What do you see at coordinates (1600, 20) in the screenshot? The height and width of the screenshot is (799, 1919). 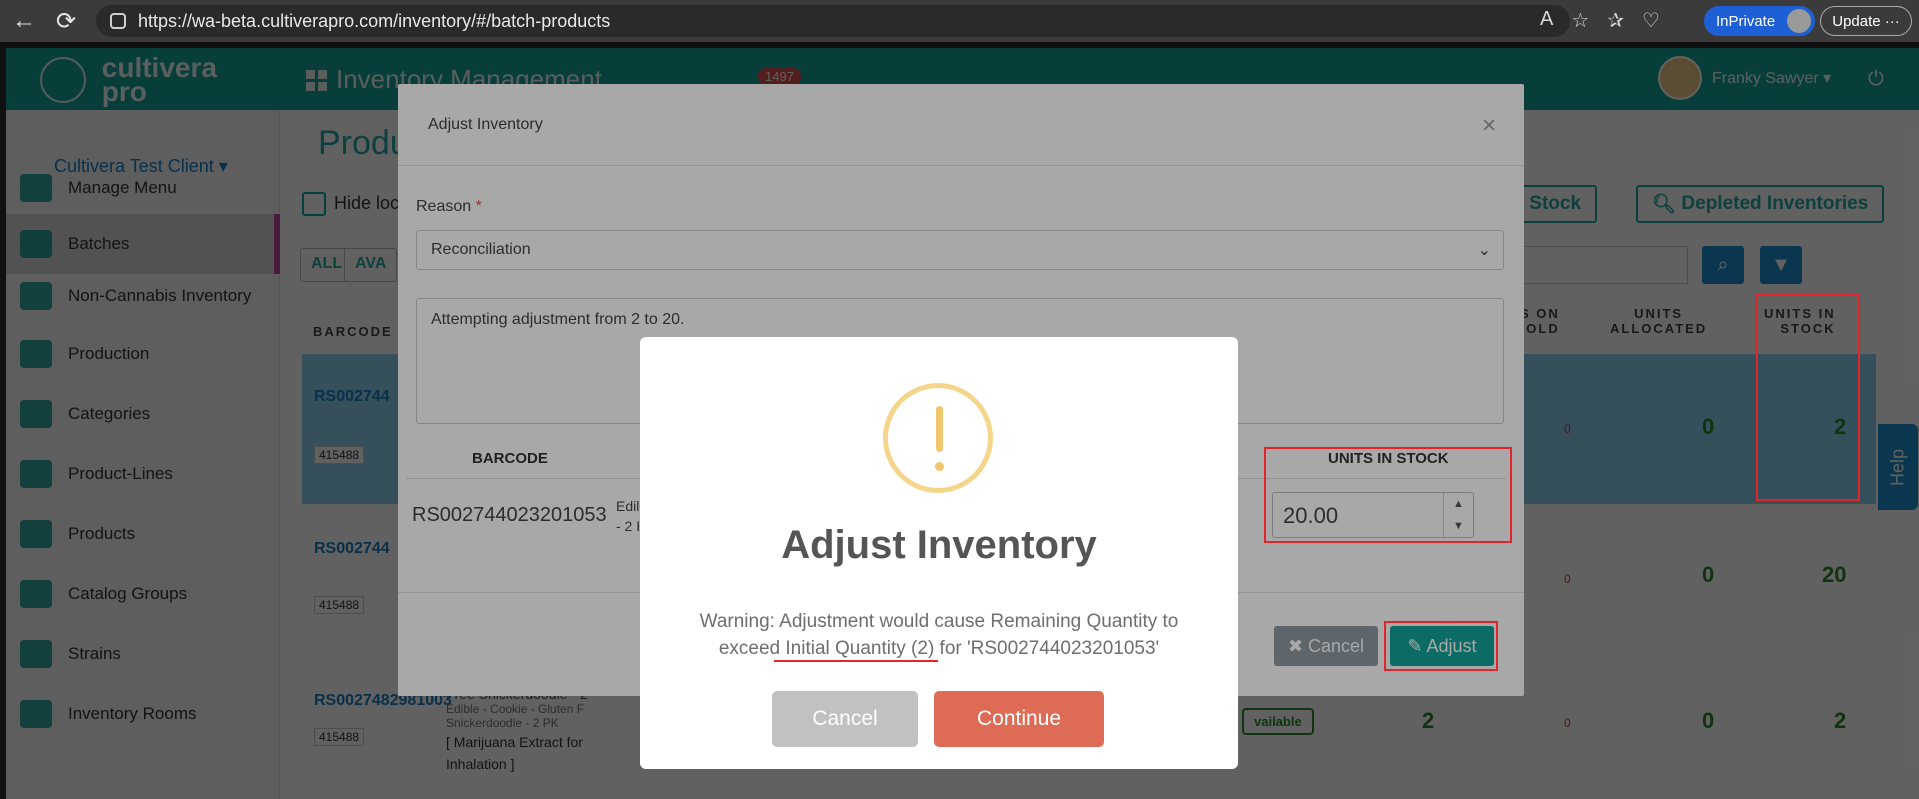 I see `browser-icons: A ☆ ✰ ♡` at bounding box center [1600, 20].